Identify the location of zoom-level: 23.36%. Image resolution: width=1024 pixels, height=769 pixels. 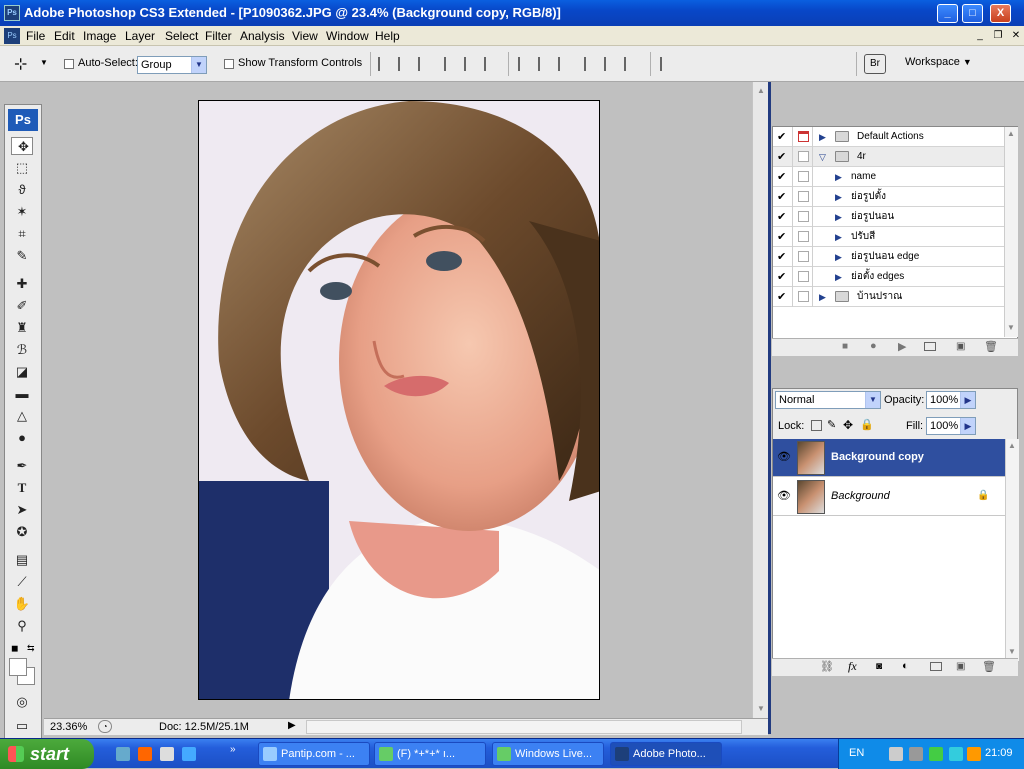
(68, 727).